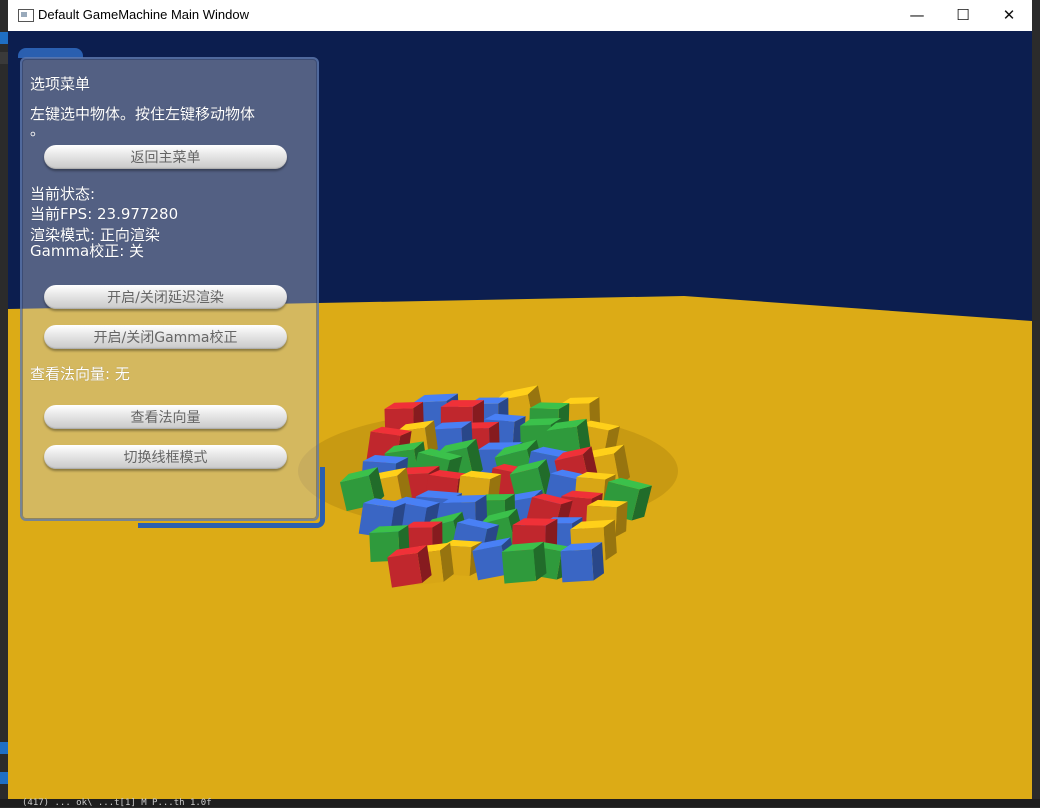 The height and width of the screenshot is (808, 1040). I want to click on title-bar: Default GameMachine Main Window — ☐ ✕, so click(520, 15).